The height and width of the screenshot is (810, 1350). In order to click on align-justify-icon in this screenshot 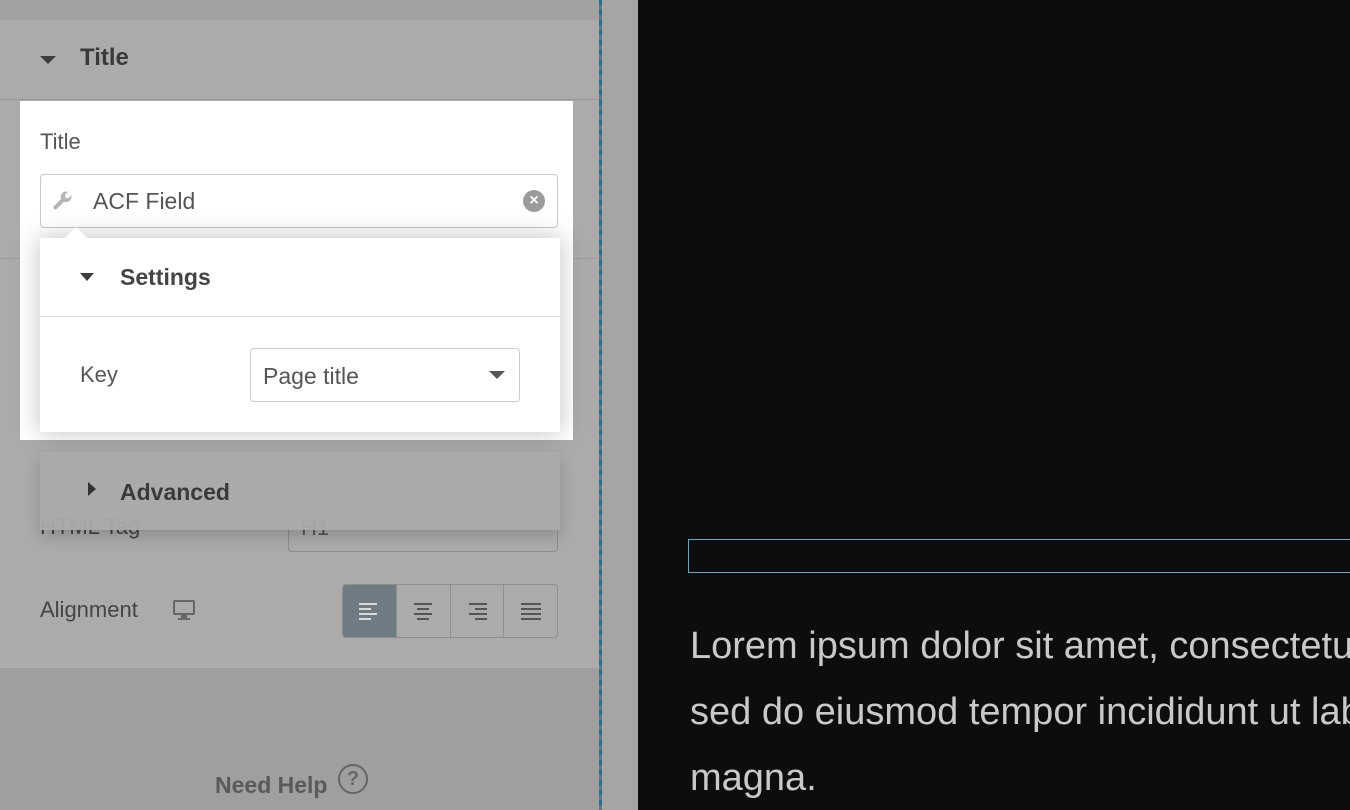, I will do `click(530, 611)`.